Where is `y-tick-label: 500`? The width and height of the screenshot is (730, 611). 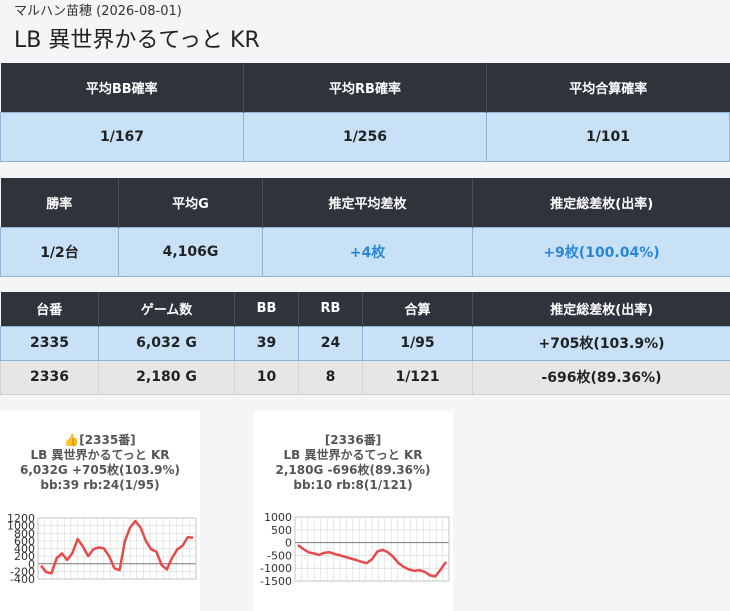 y-tick-label: 500 is located at coordinates (281, 530).